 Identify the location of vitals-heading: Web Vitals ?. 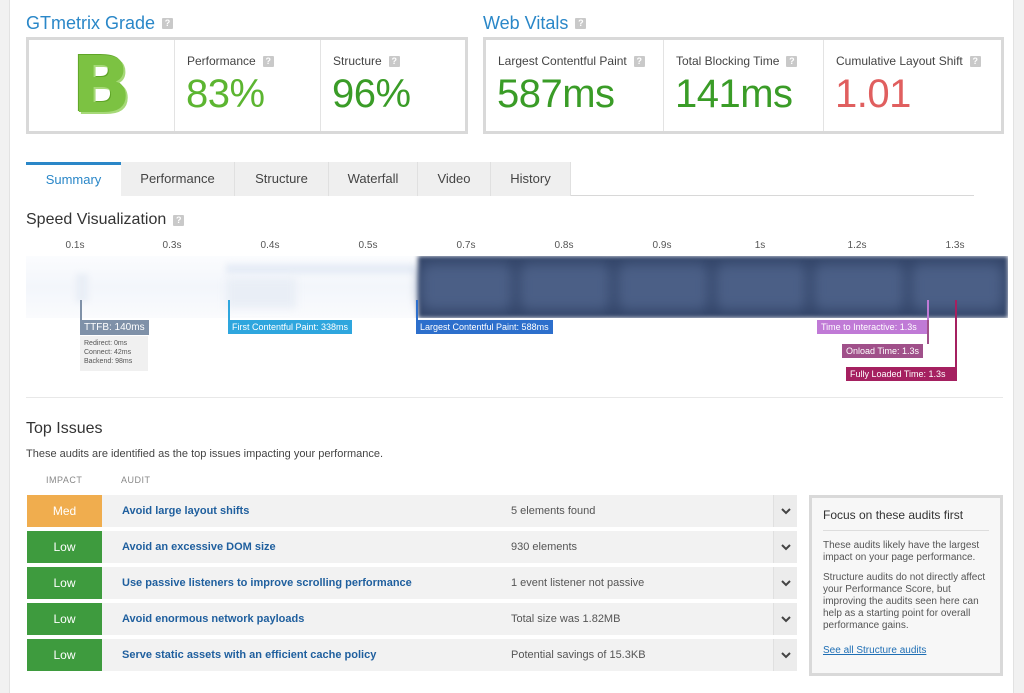
(535, 23).